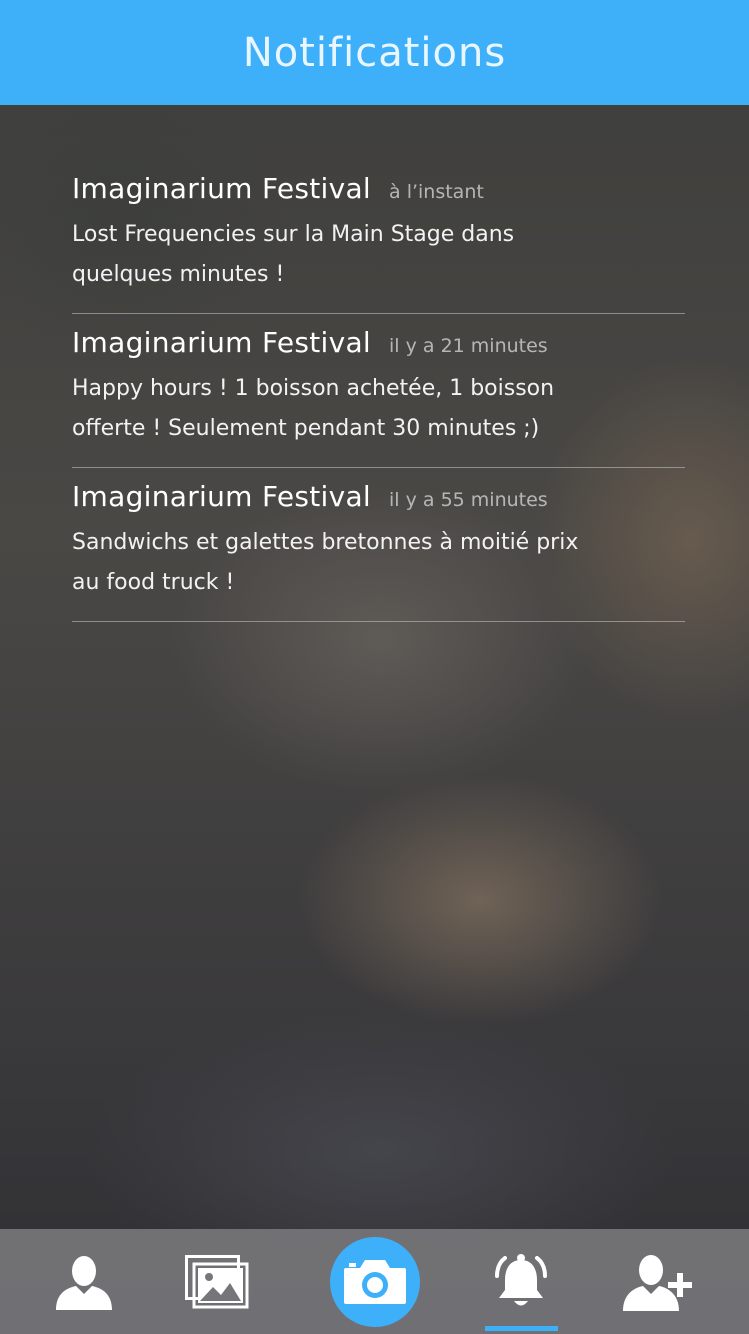 The image size is (749, 1334). I want to click on tab-profile, so click(84, 1281).